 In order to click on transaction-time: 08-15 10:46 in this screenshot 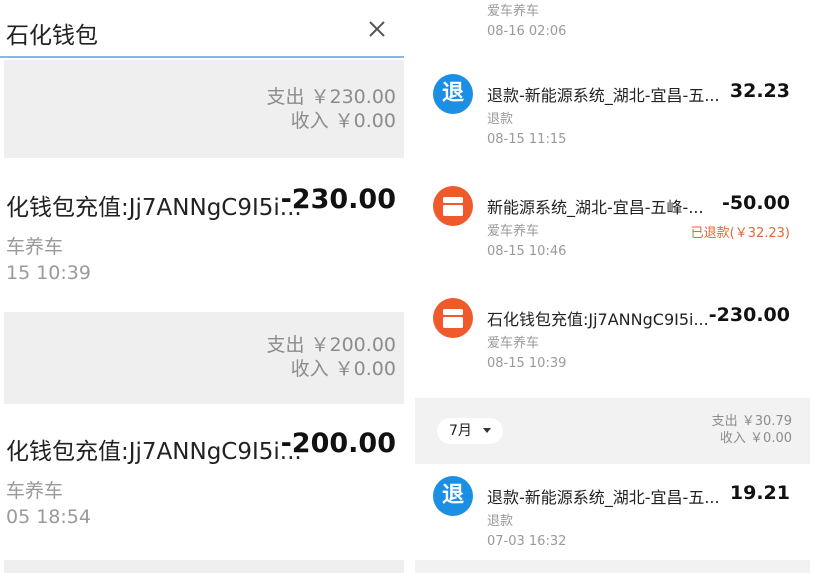, I will do `click(527, 251)`.